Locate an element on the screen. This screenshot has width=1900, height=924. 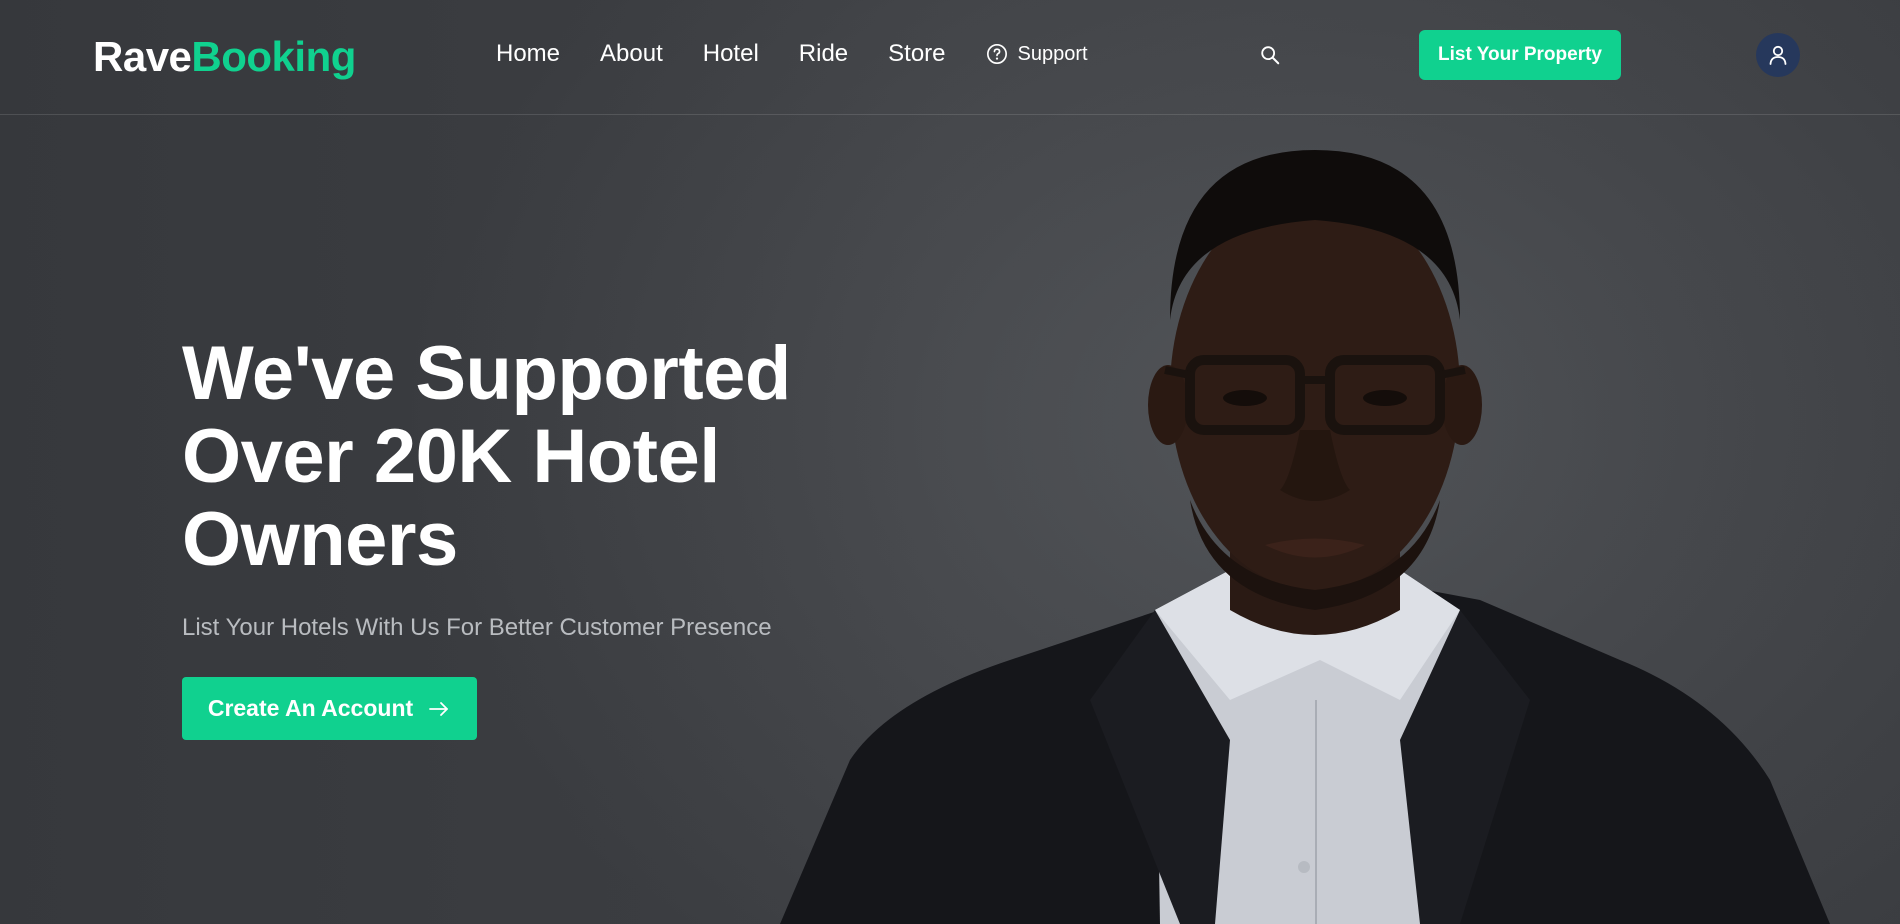
nav-link-home: Home is located at coordinates (528, 54).